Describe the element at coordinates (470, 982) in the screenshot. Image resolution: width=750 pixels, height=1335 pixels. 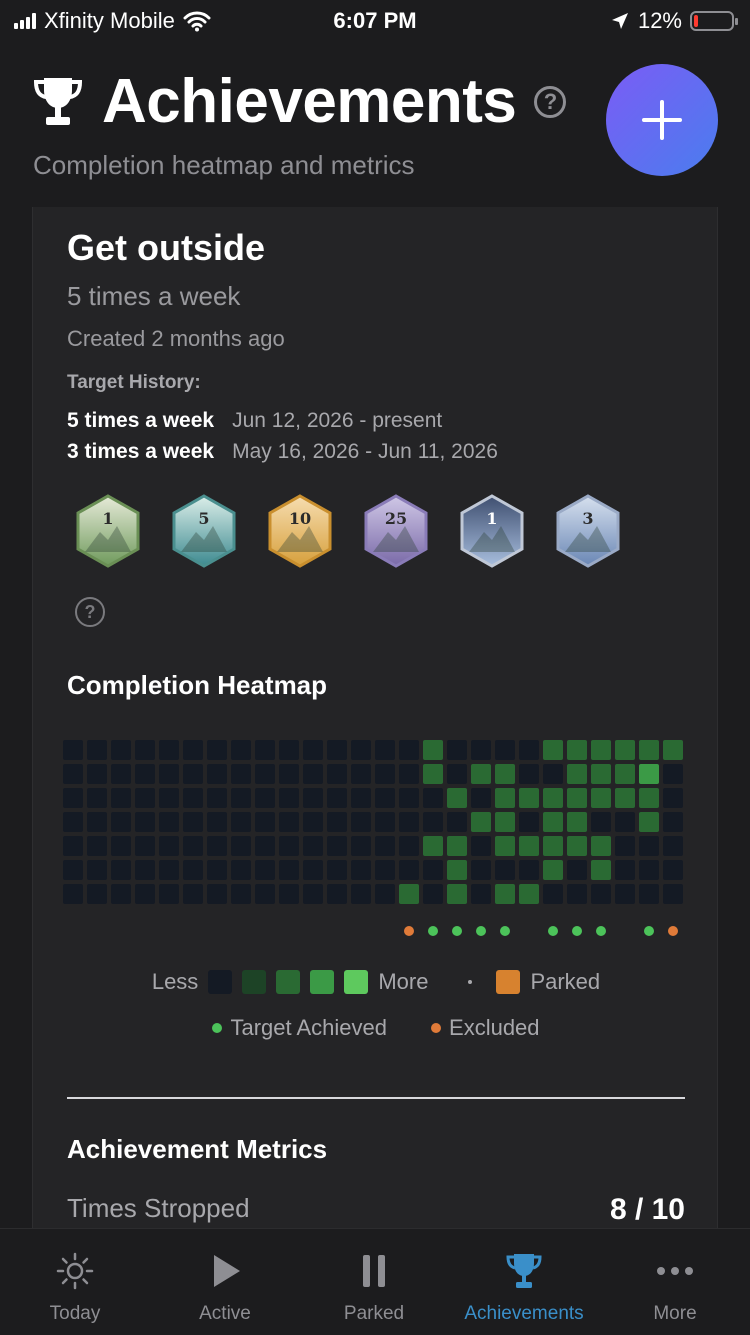
I see `legend-separator-dot` at that location.